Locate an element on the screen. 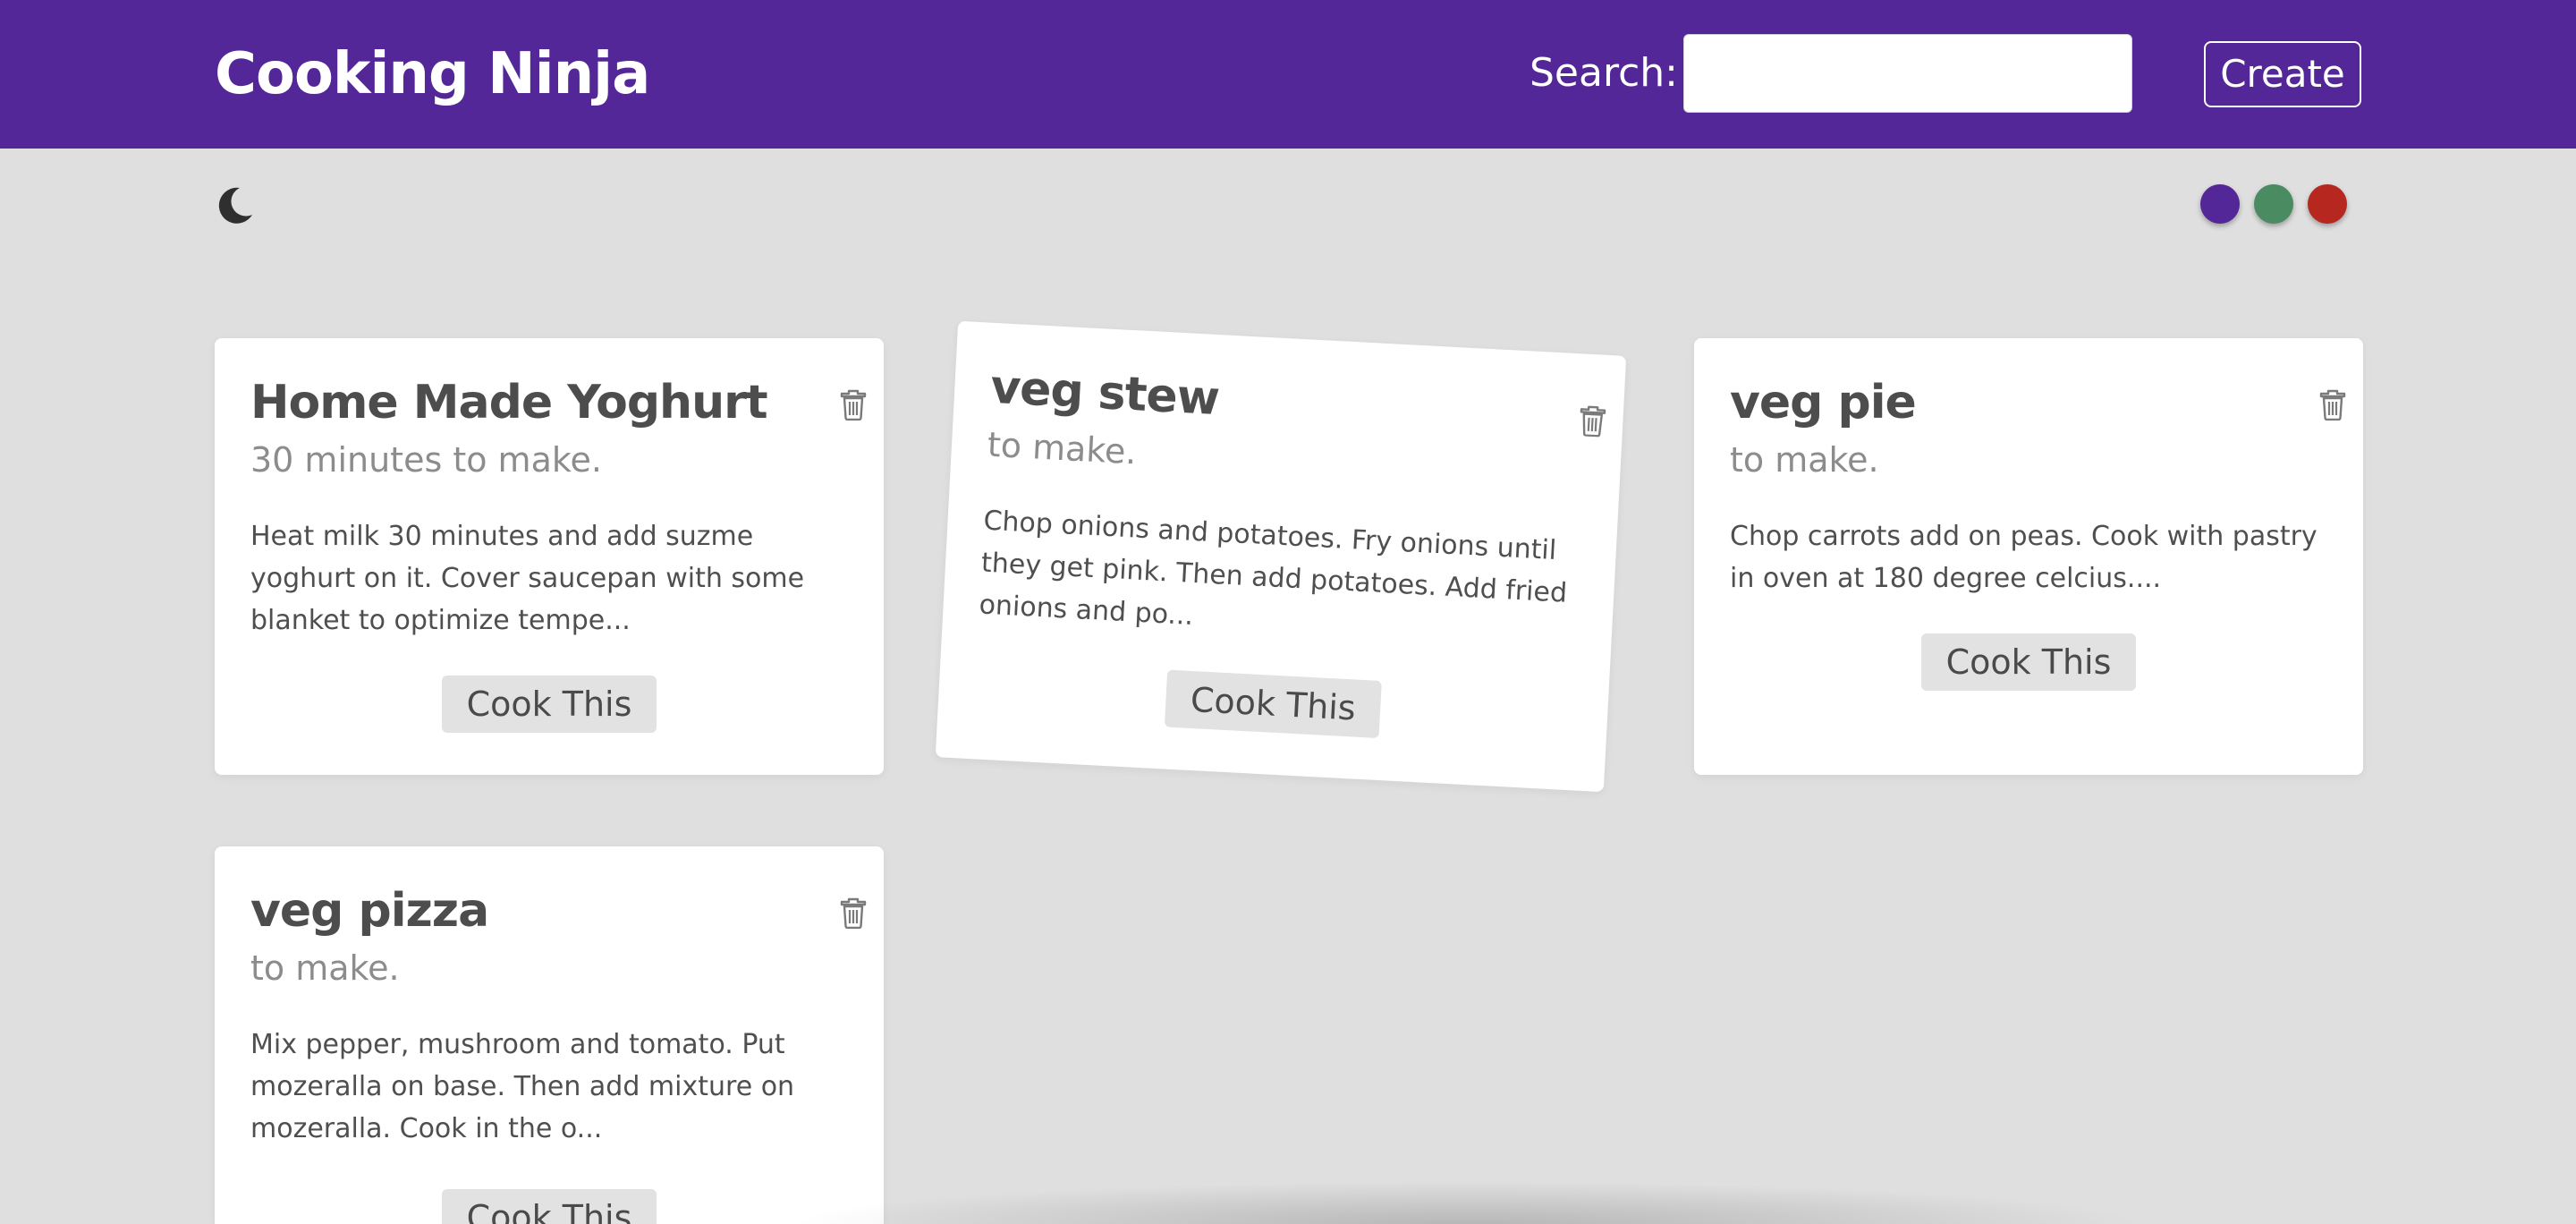  theme-color-purple is located at coordinates (2220, 204).